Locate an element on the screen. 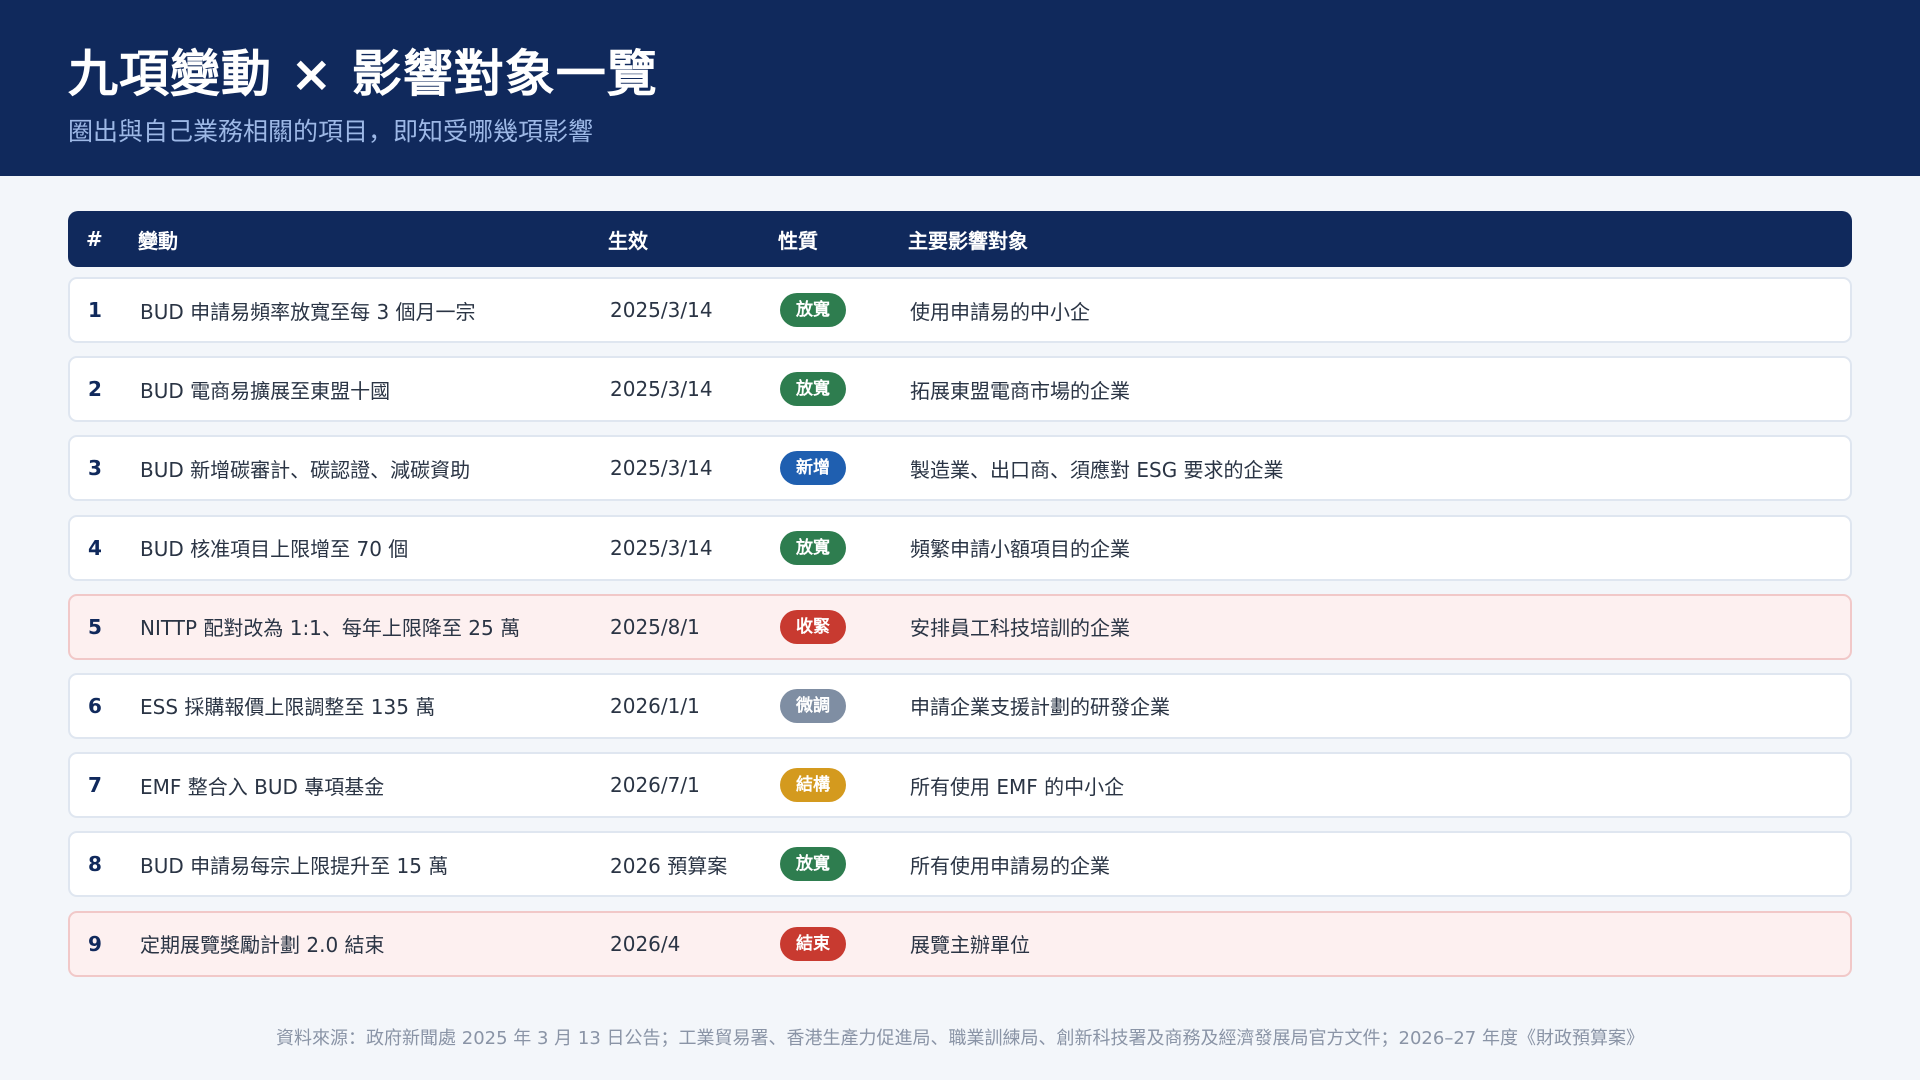 This screenshot has height=1080, width=1920. row-target: 使用申請易的中小企 is located at coordinates (1000, 311).